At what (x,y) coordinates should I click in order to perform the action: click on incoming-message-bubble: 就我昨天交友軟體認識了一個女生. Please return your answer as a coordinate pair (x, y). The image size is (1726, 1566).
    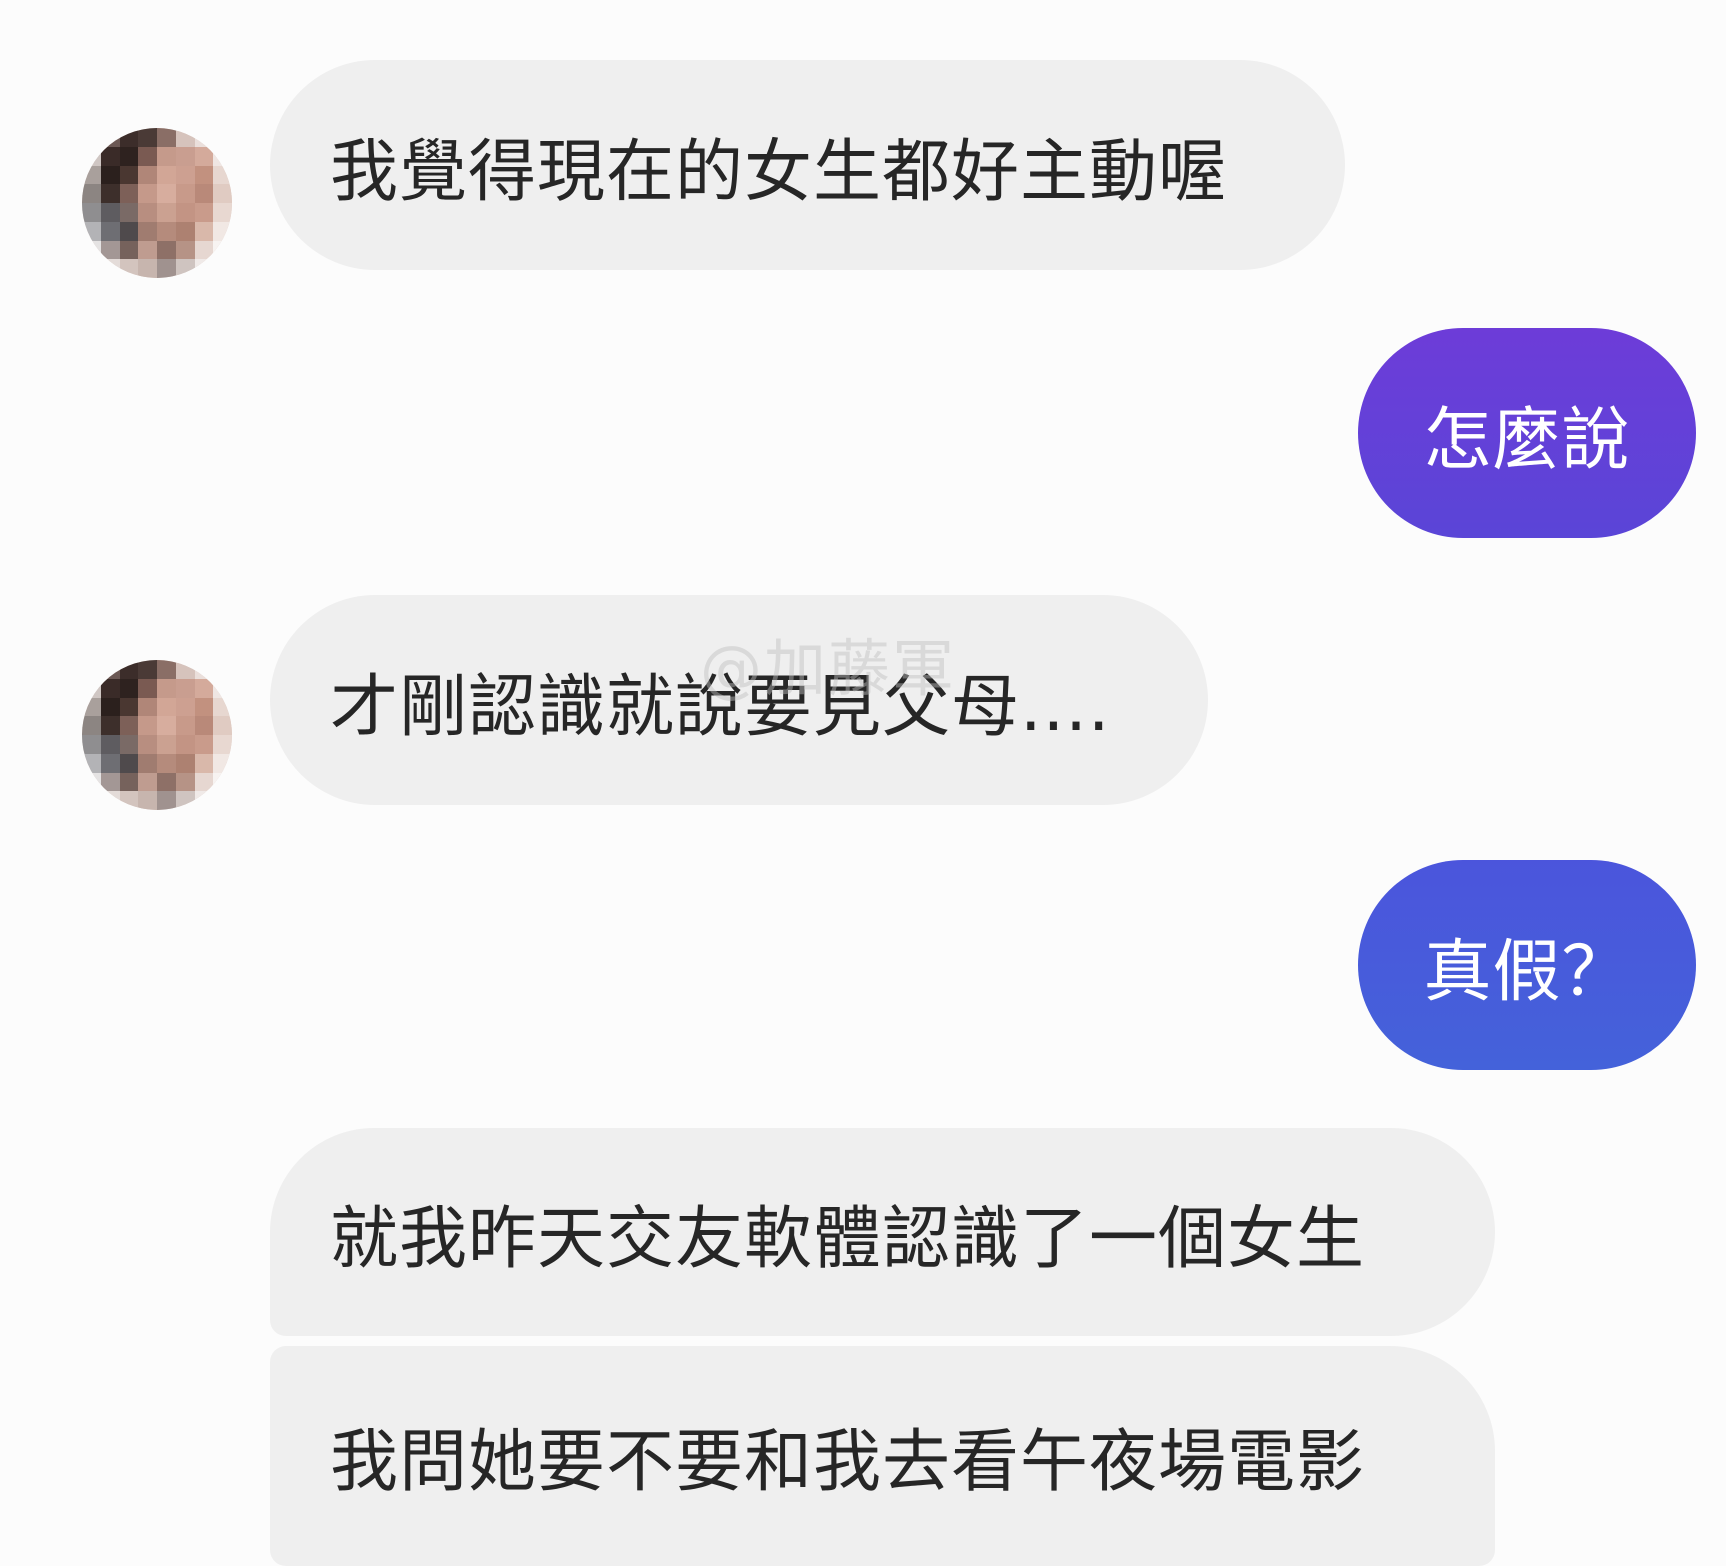
    Looking at the image, I should click on (882, 1232).